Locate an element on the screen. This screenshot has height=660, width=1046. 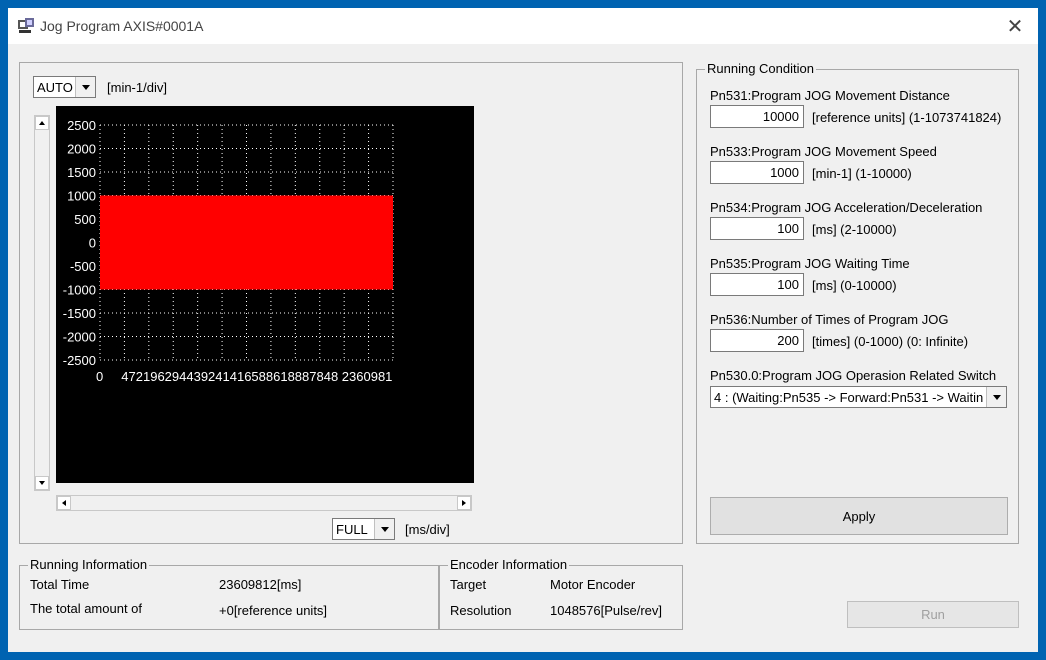
y-tick-label: 2000 is located at coordinates (81, 149).